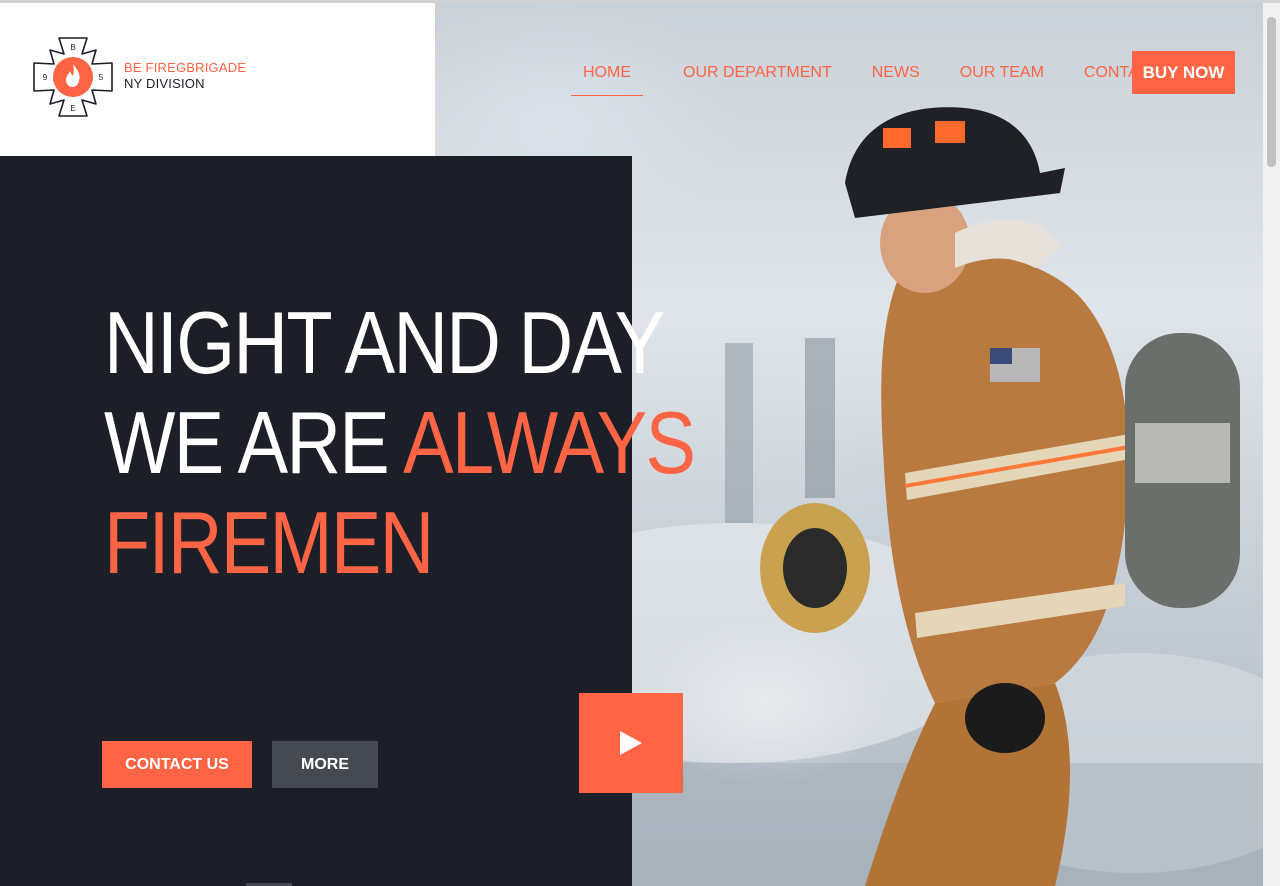 The height and width of the screenshot is (886, 1280). What do you see at coordinates (72, 47) in the screenshot?
I see `emblem-letter-top: B` at bounding box center [72, 47].